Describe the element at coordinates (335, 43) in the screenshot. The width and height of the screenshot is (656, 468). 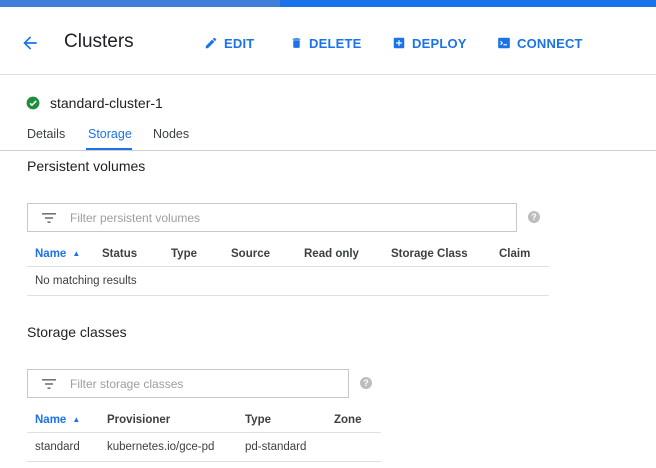
I see `delete-label: DELETE` at that location.